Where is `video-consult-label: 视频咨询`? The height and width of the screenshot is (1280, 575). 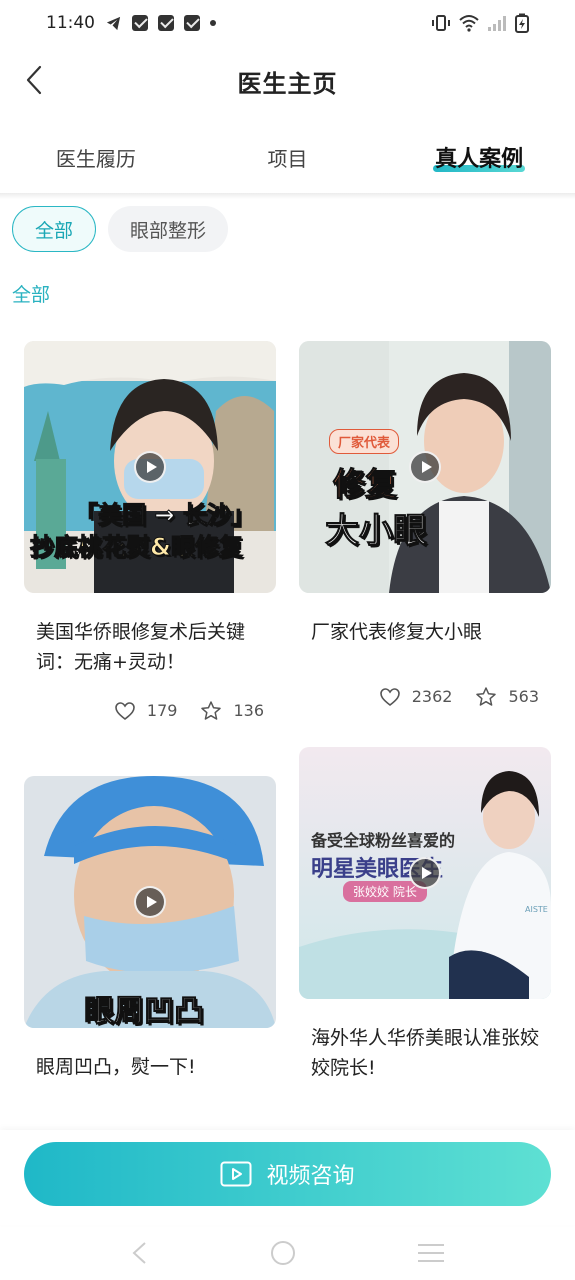 video-consult-label: 视频咨询 is located at coordinates (310, 1176).